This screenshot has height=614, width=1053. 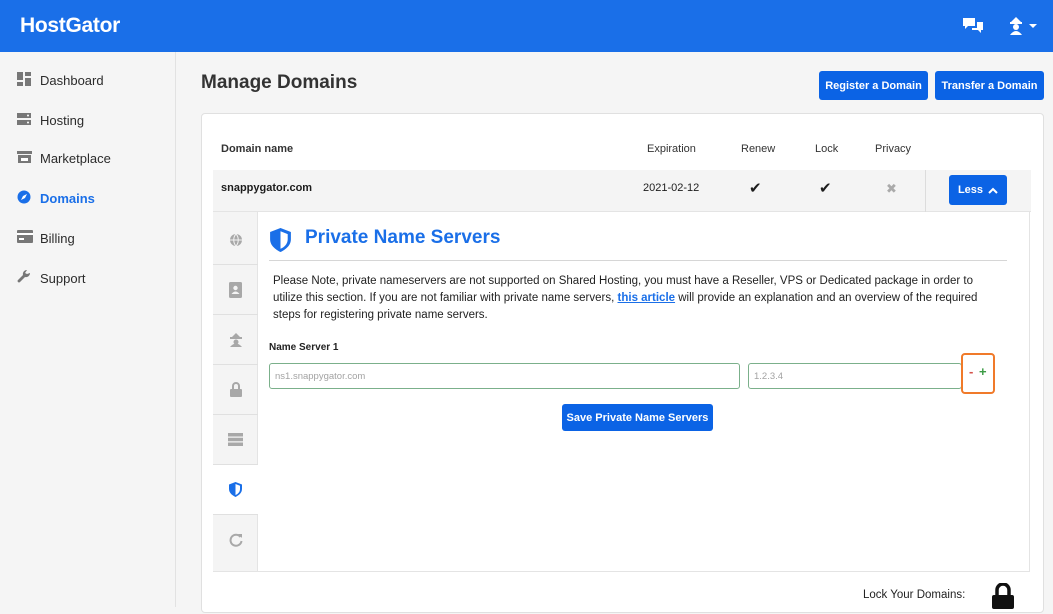 What do you see at coordinates (873, 85) in the screenshot?
I see `register-domain-button: Register a Domain` at bounding box center [873, 85].